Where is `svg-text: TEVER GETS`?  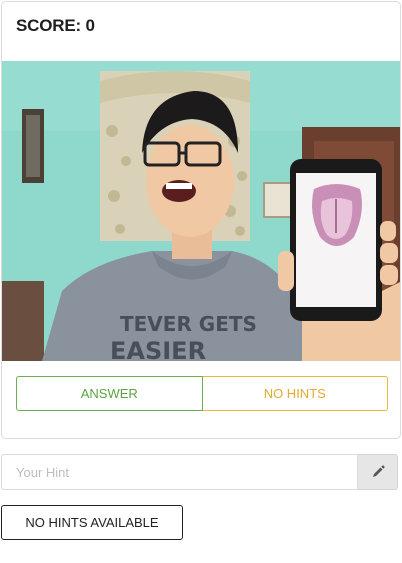
svg-text: TEVER GETS is located at coordinates (188, 324).